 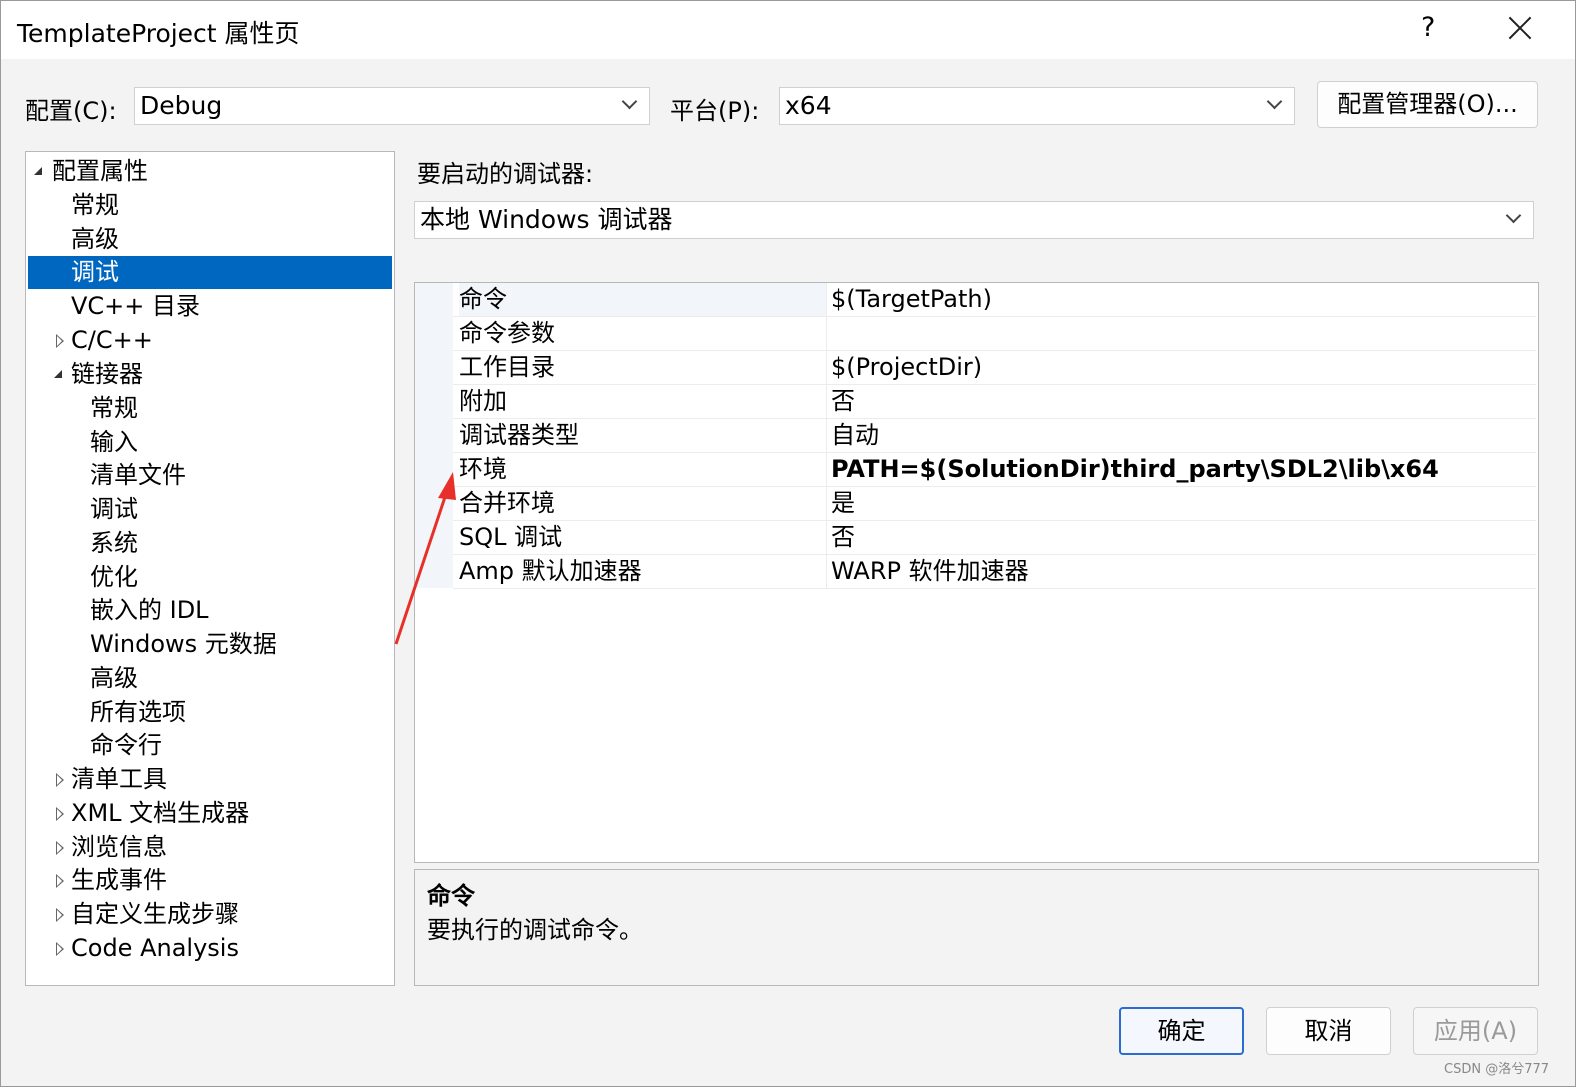 What do you see at coordinates (210, 644) in the screenshot?
I see `tree-item-linker-windows-metadata: Windows 元数据` at bounding box center [210, 644].